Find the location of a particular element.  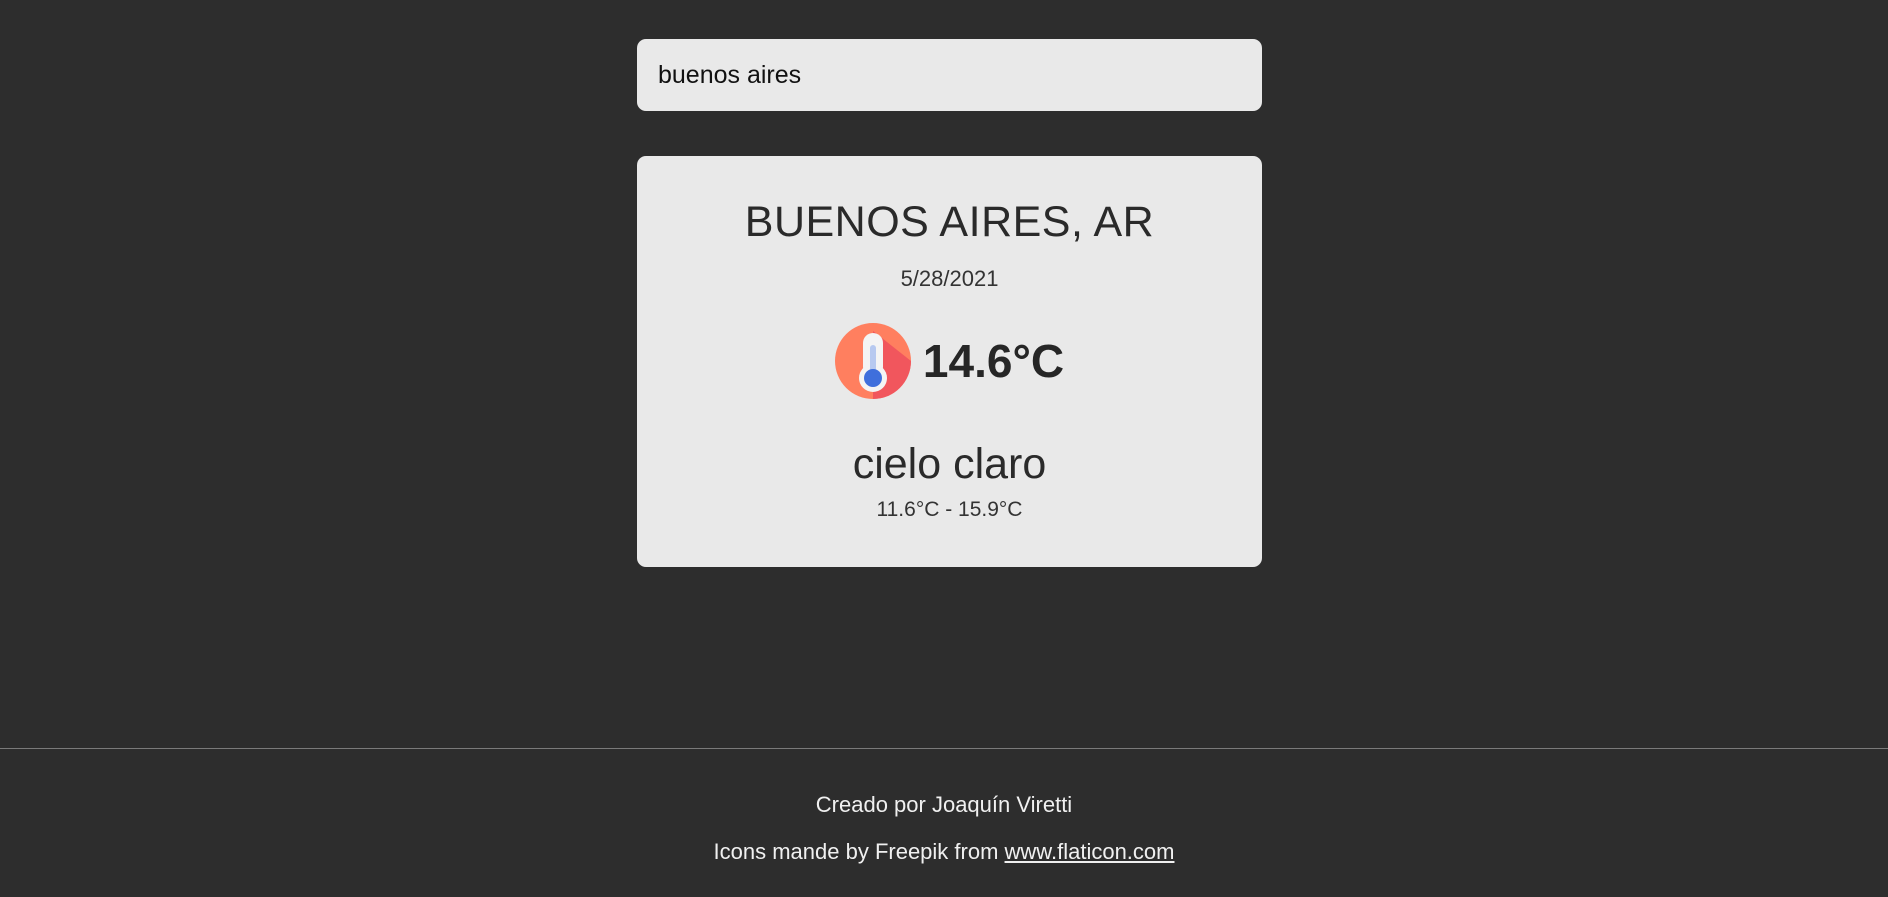

date: 5/28/2021 is located at coordinates (949, 278).